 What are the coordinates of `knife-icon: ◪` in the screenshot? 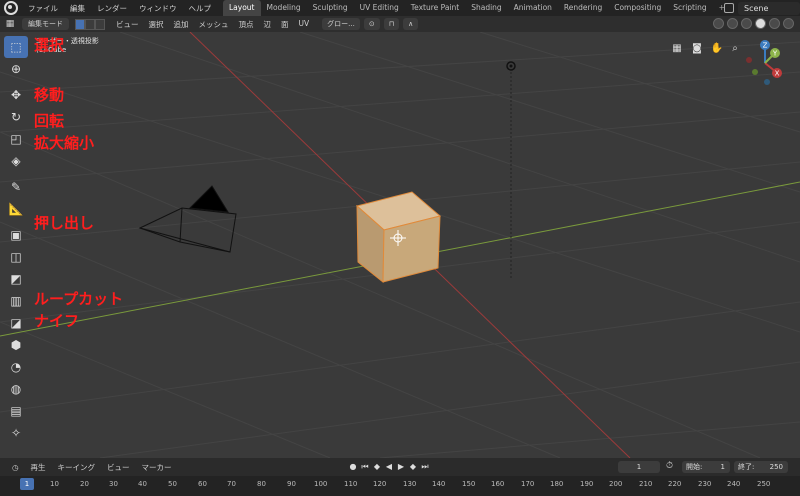 It's located at (16, 323).